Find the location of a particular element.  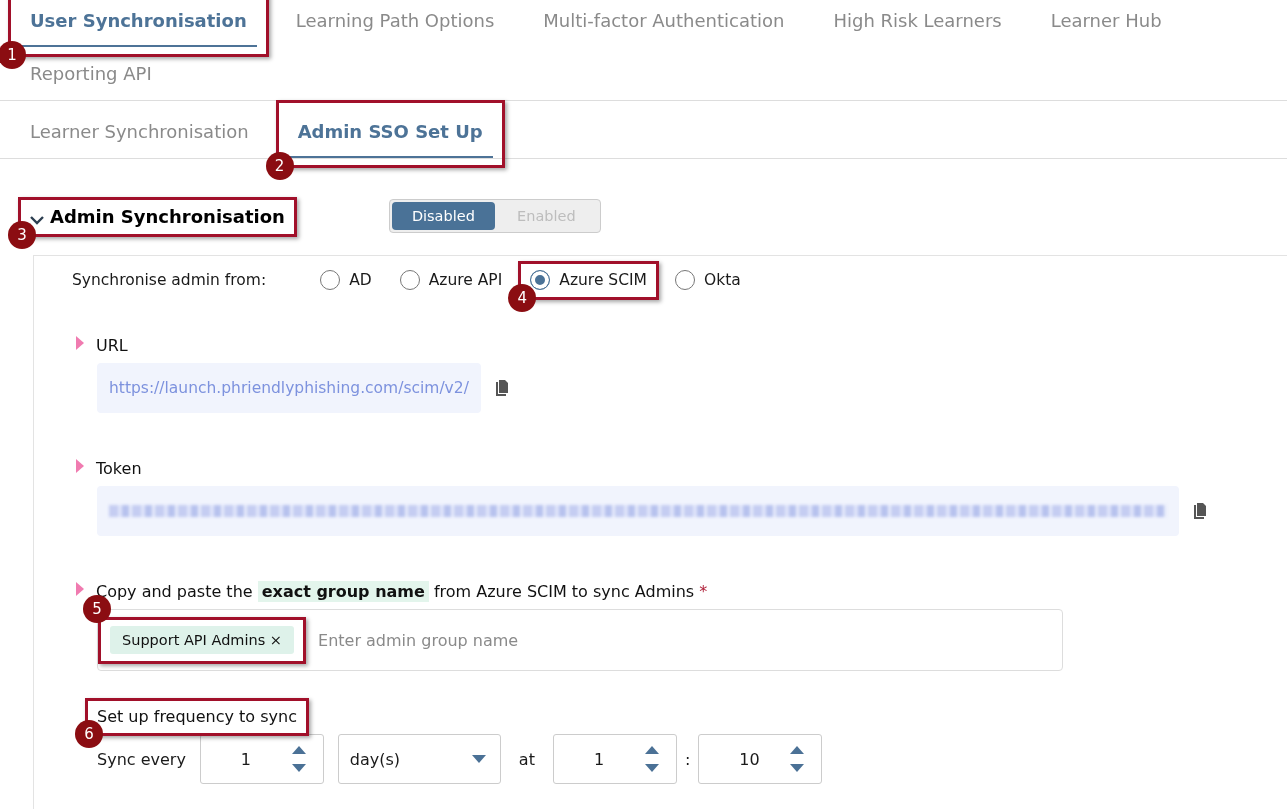

step-badge: 2 is located at coordinates (279, 166).